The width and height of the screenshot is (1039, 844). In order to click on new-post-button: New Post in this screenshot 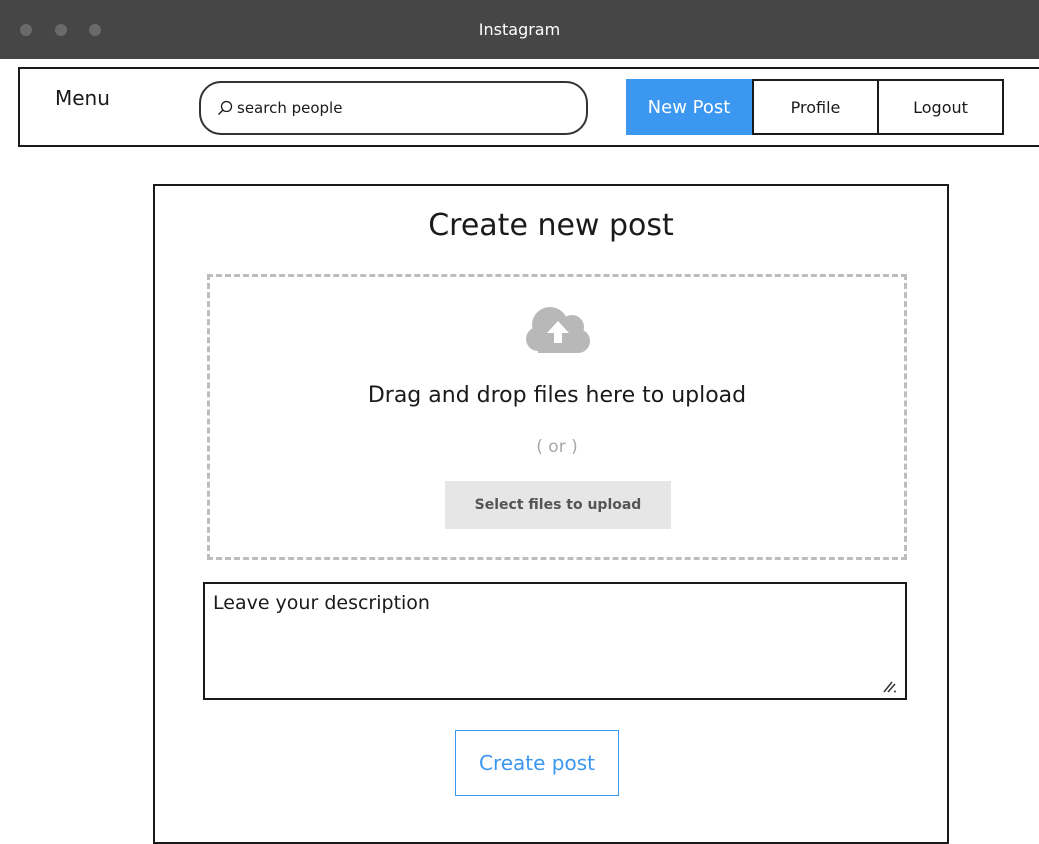, I will do `click(689, 107)`.